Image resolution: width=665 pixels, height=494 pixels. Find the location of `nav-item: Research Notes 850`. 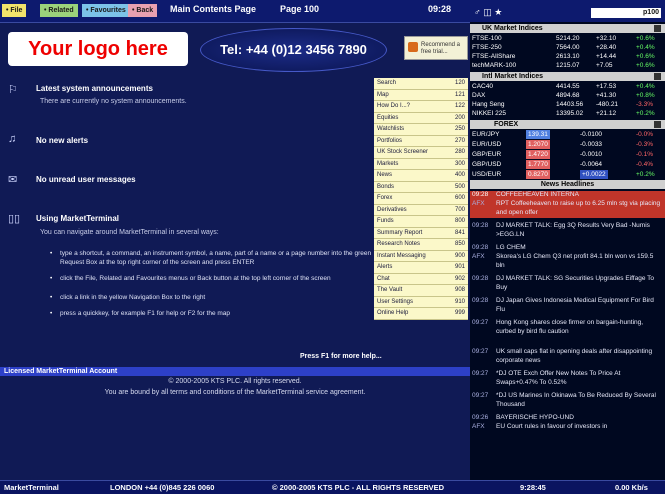

nav-item: Research Notes 850 is located at coordinates (421, 245).